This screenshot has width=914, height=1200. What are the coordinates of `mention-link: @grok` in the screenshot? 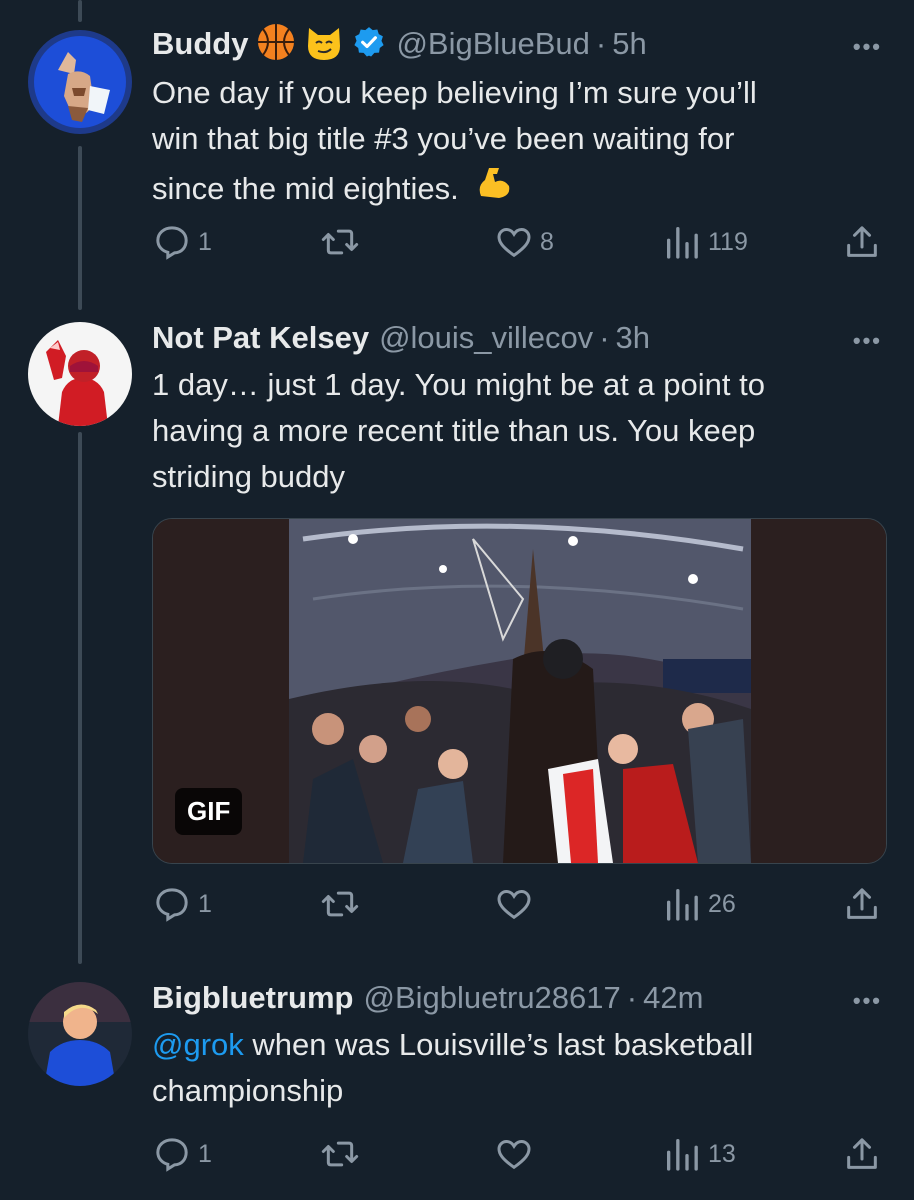 It's located at (198, 1044).